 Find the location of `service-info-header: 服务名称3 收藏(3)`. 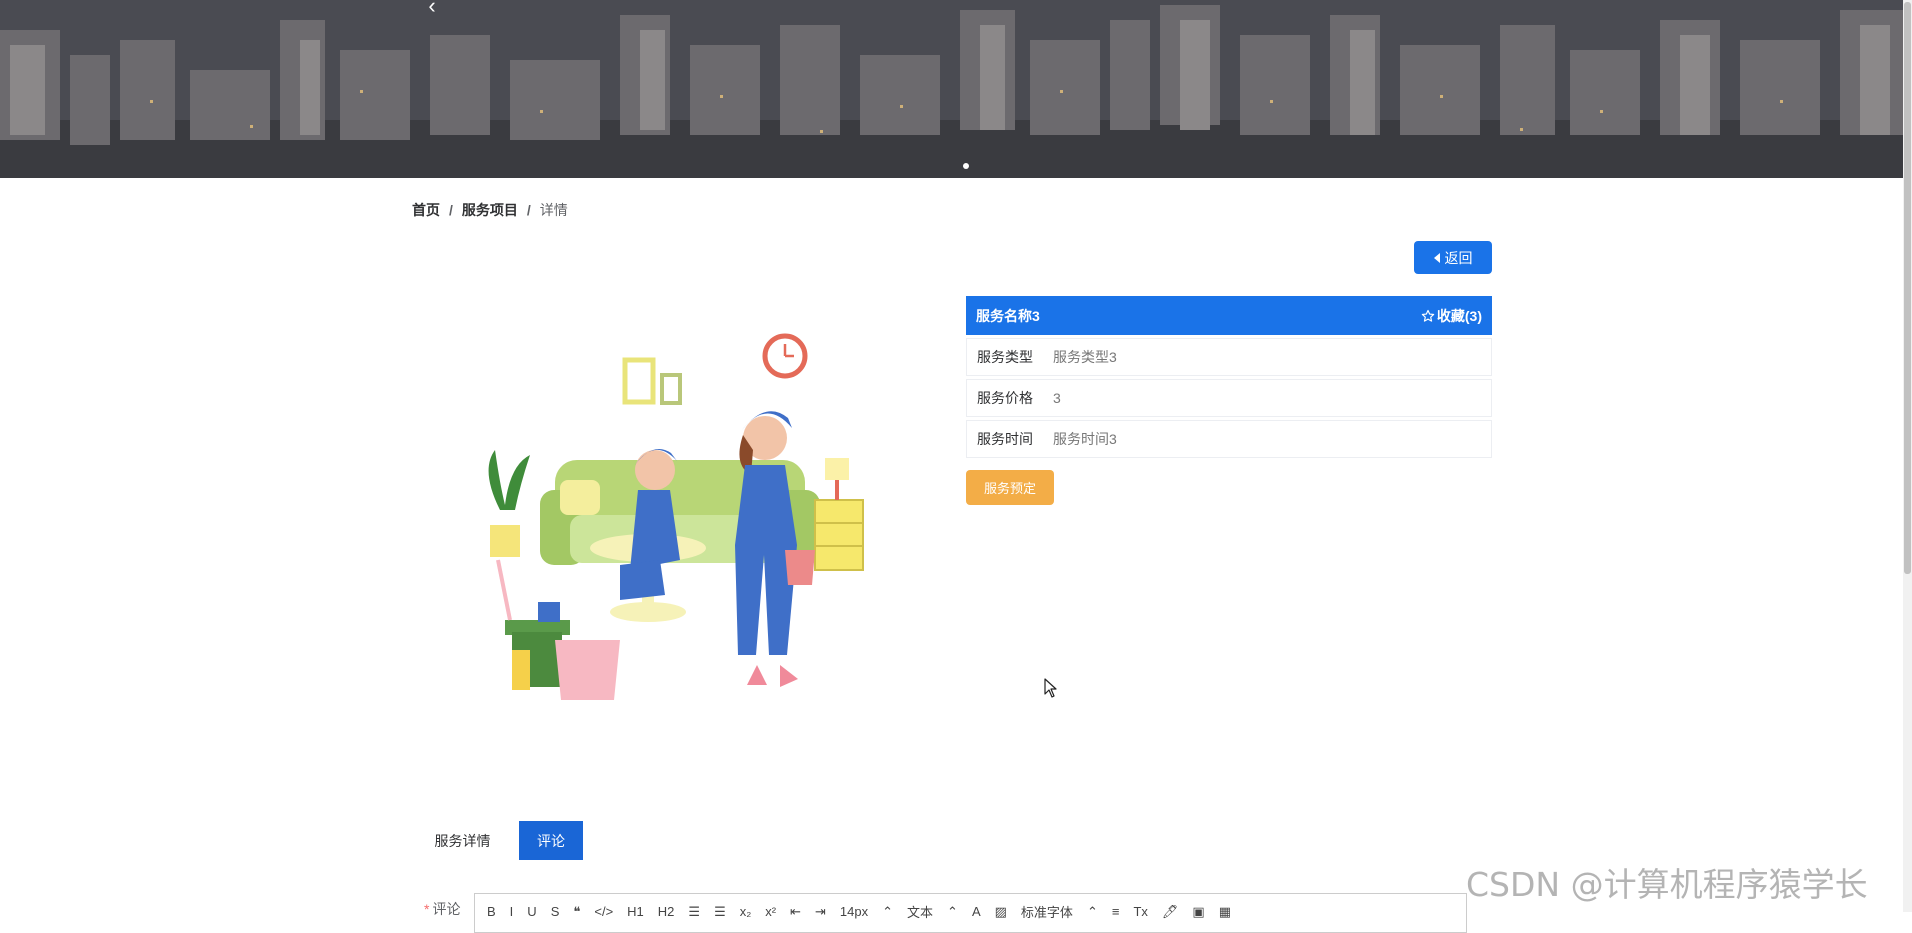

service-info-header: 服务名称3 收藏(3) is located at coordinates (1229, 315).